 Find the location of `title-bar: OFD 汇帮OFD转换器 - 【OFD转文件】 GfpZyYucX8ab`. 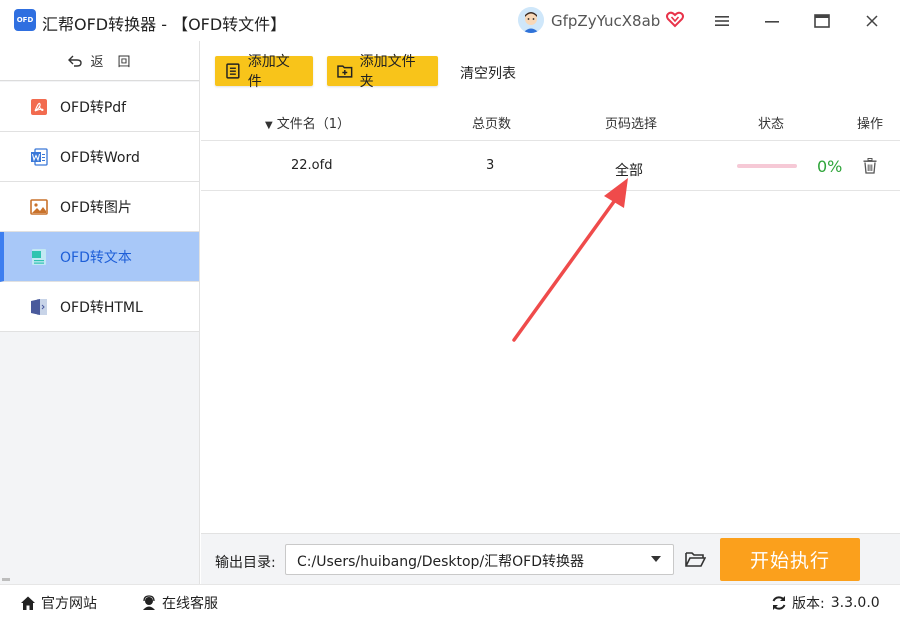

title-bar: OFD 汇帮OFD转换器 - 【OFD转文件】 GfpZyYucX8ab is located at coordinates (450, 20).